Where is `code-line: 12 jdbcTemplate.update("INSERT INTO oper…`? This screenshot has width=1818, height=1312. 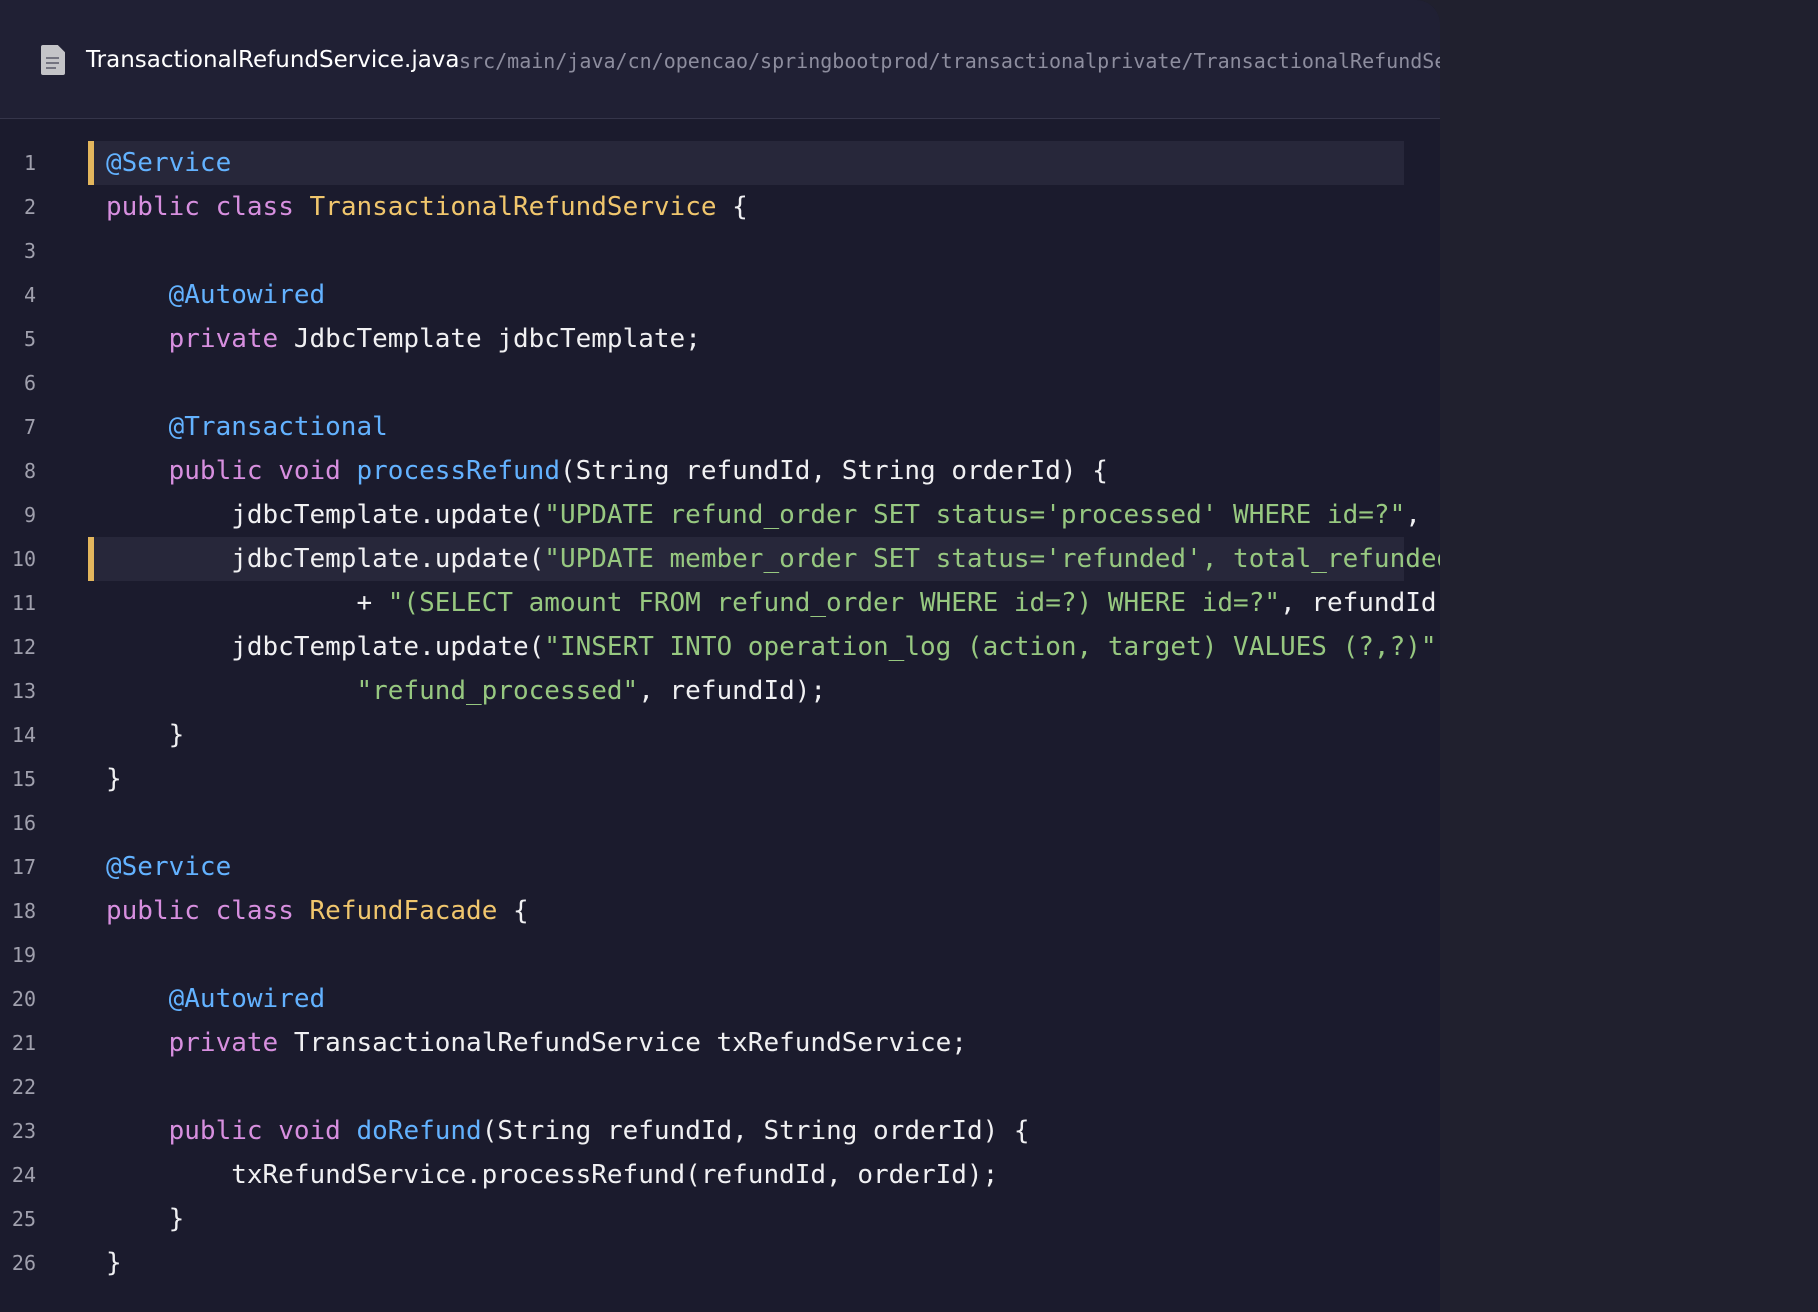
code-line: 12 jdbcTemplate.update("INSERT INTO oper… is located at coordinates (720, 647).